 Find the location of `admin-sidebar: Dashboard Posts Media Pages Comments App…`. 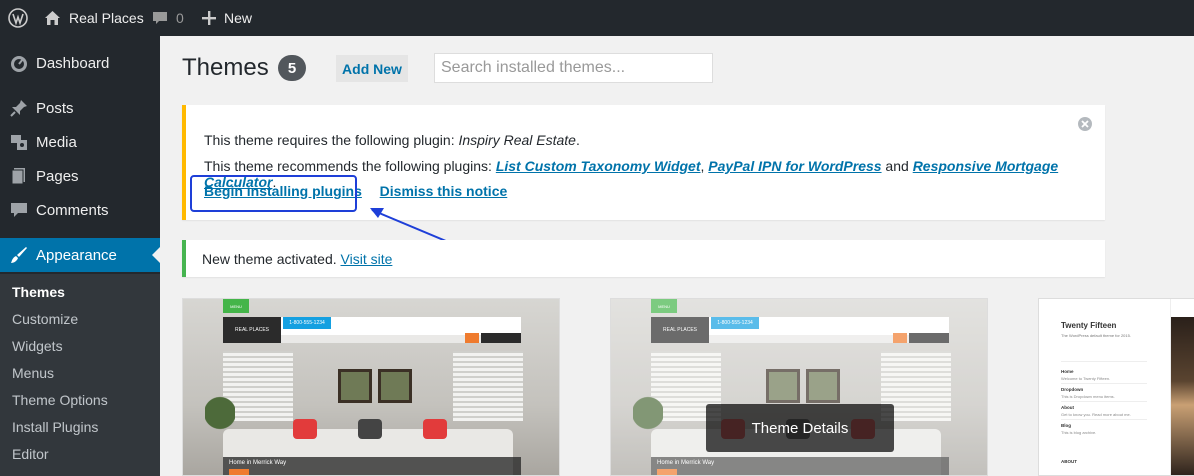

admin-sidebar: Dashboard Posts Media Pages Comments App… is located at coordinates (80, 256).